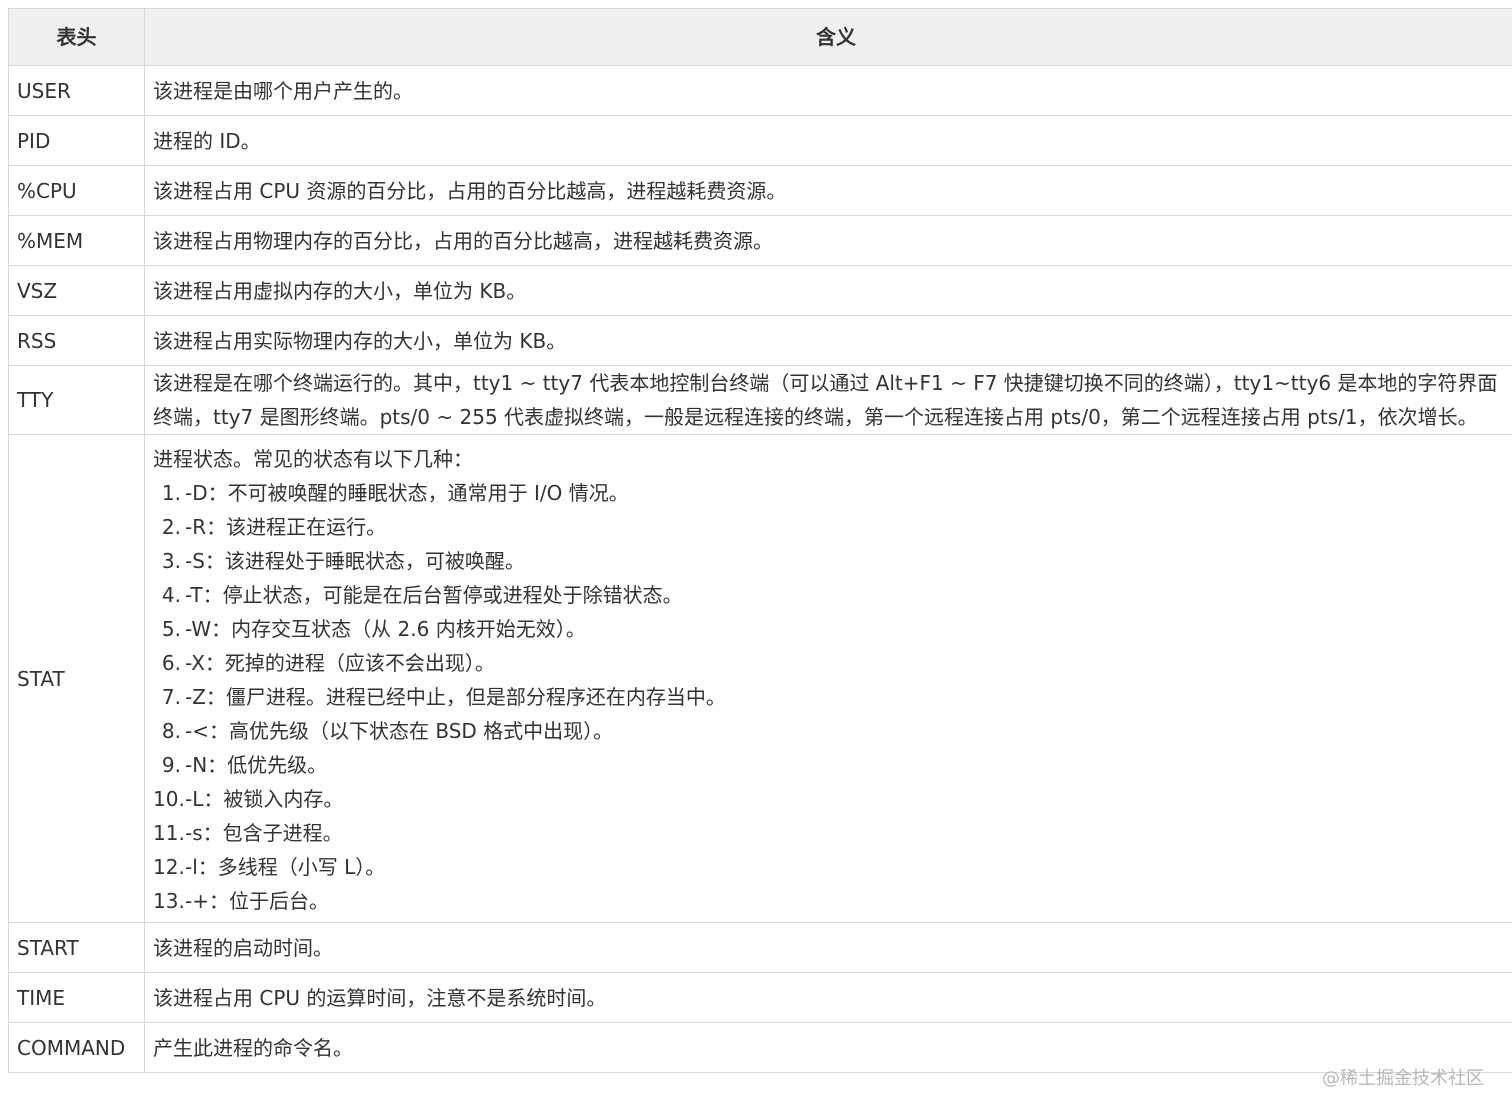  I want to click on stat-intro: 进程状态。常见的状态有以下几种：, so click(313, 459).